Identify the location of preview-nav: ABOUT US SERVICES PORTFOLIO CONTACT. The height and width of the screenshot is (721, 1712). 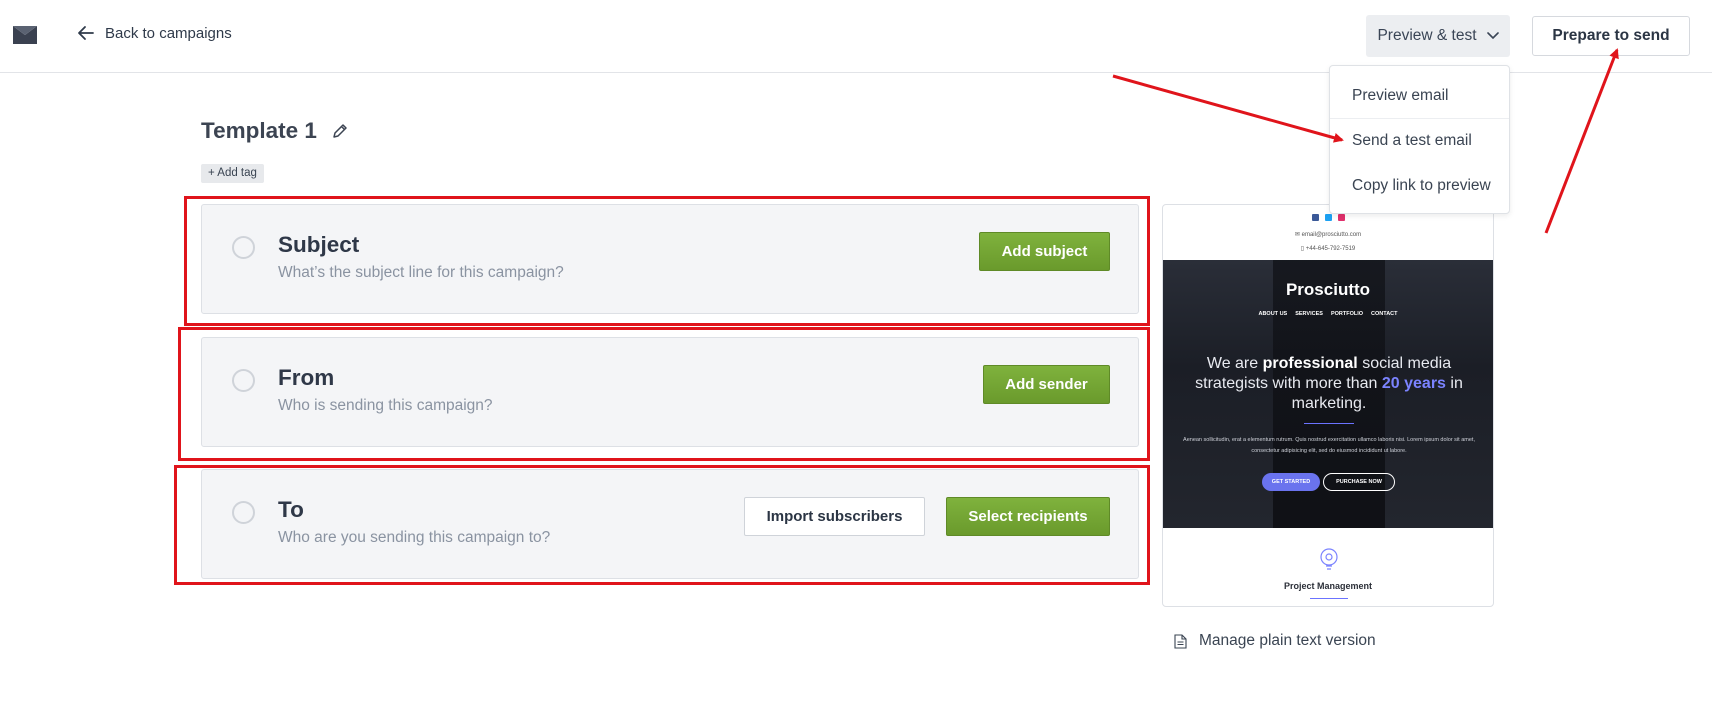
(1328, 314).